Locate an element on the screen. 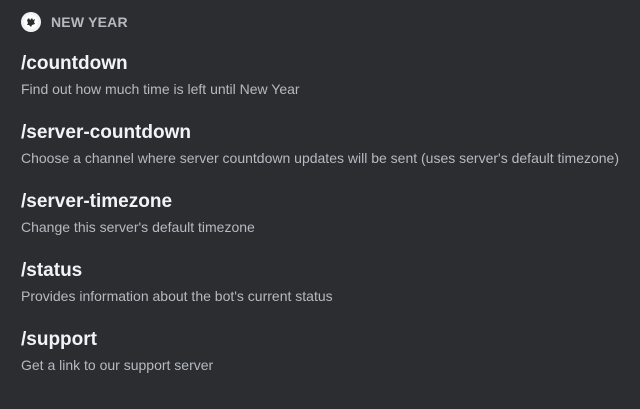 The height and width of the screenshot is (409, 640). command-name: /countdown is located at coordinates (74, 63).